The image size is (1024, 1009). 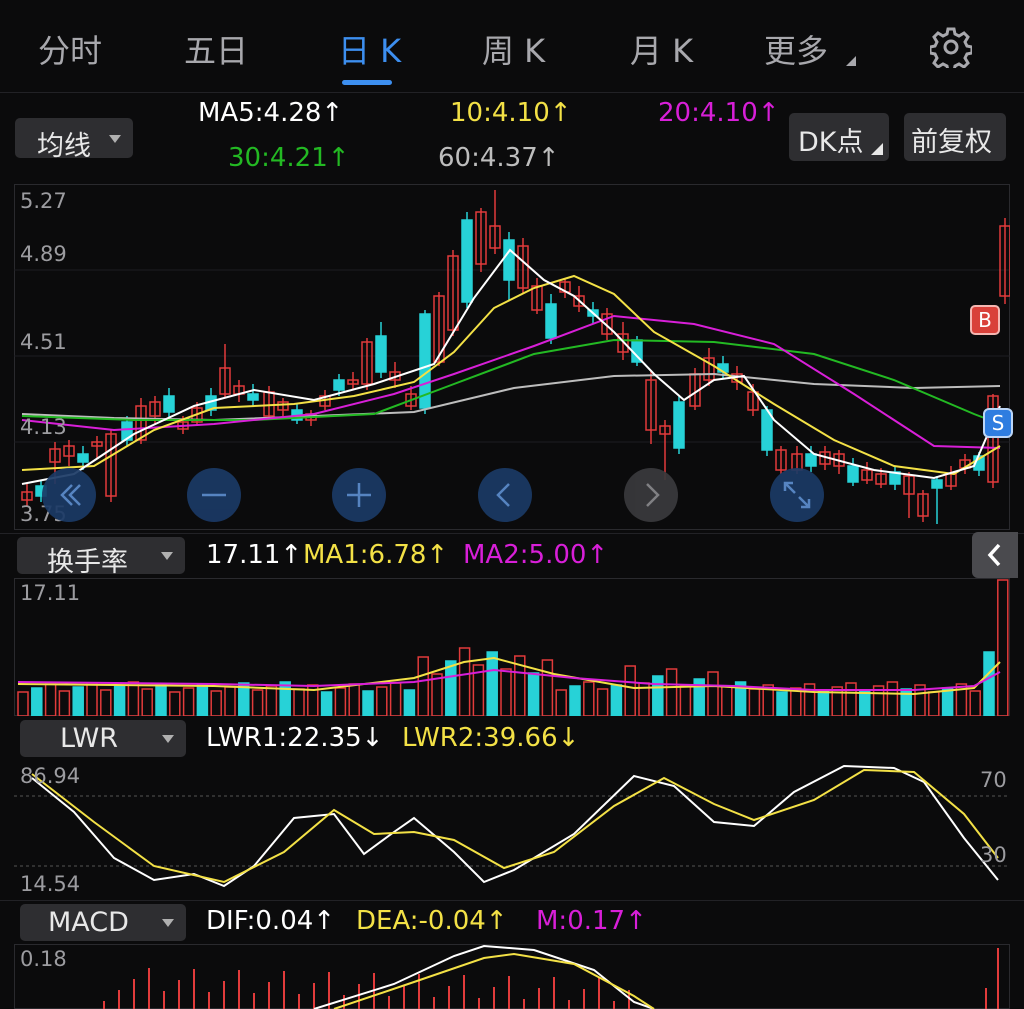 I want to click on turnover-ma2: MA2:5.00↑, so click(x=536, y=555).